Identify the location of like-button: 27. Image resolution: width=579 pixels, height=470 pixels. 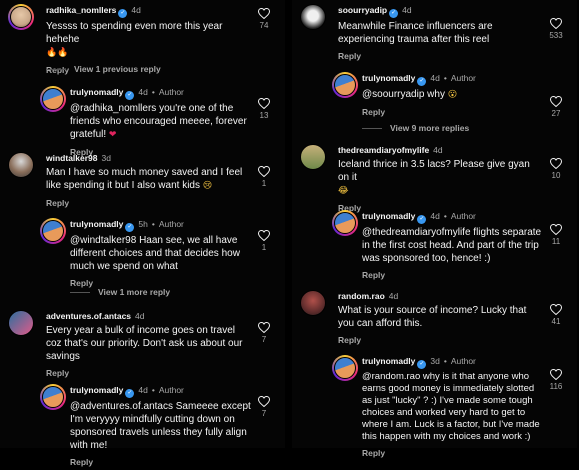
(556, 107).